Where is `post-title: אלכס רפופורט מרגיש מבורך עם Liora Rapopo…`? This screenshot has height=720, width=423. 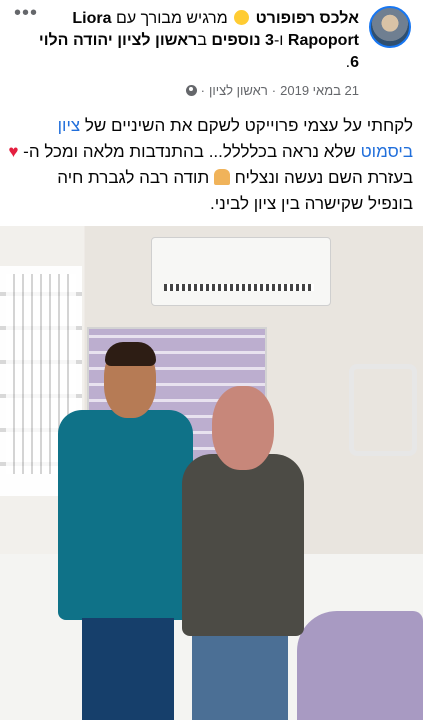
post-title: אלכס רפופורט מרגיש מבורך עם Liora Rapopo… is located at coordinates (194, 41).